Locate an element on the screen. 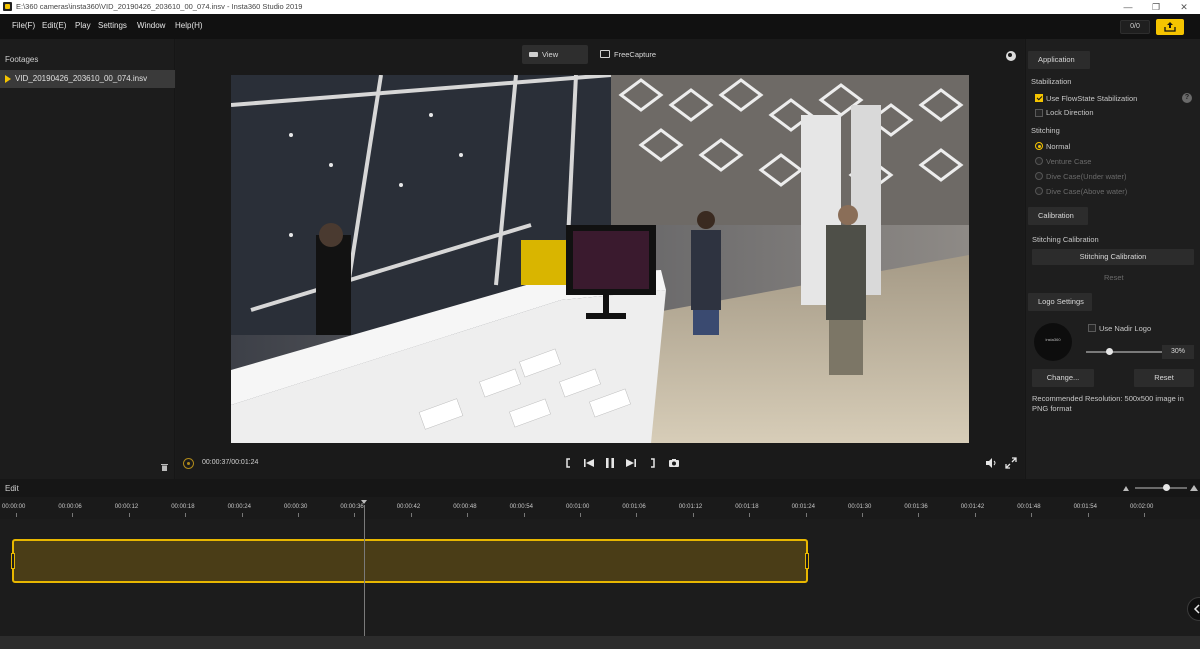 This screenshot has height=649, width=1200. chevron-left-icon is located at coordinates (1196, 609).